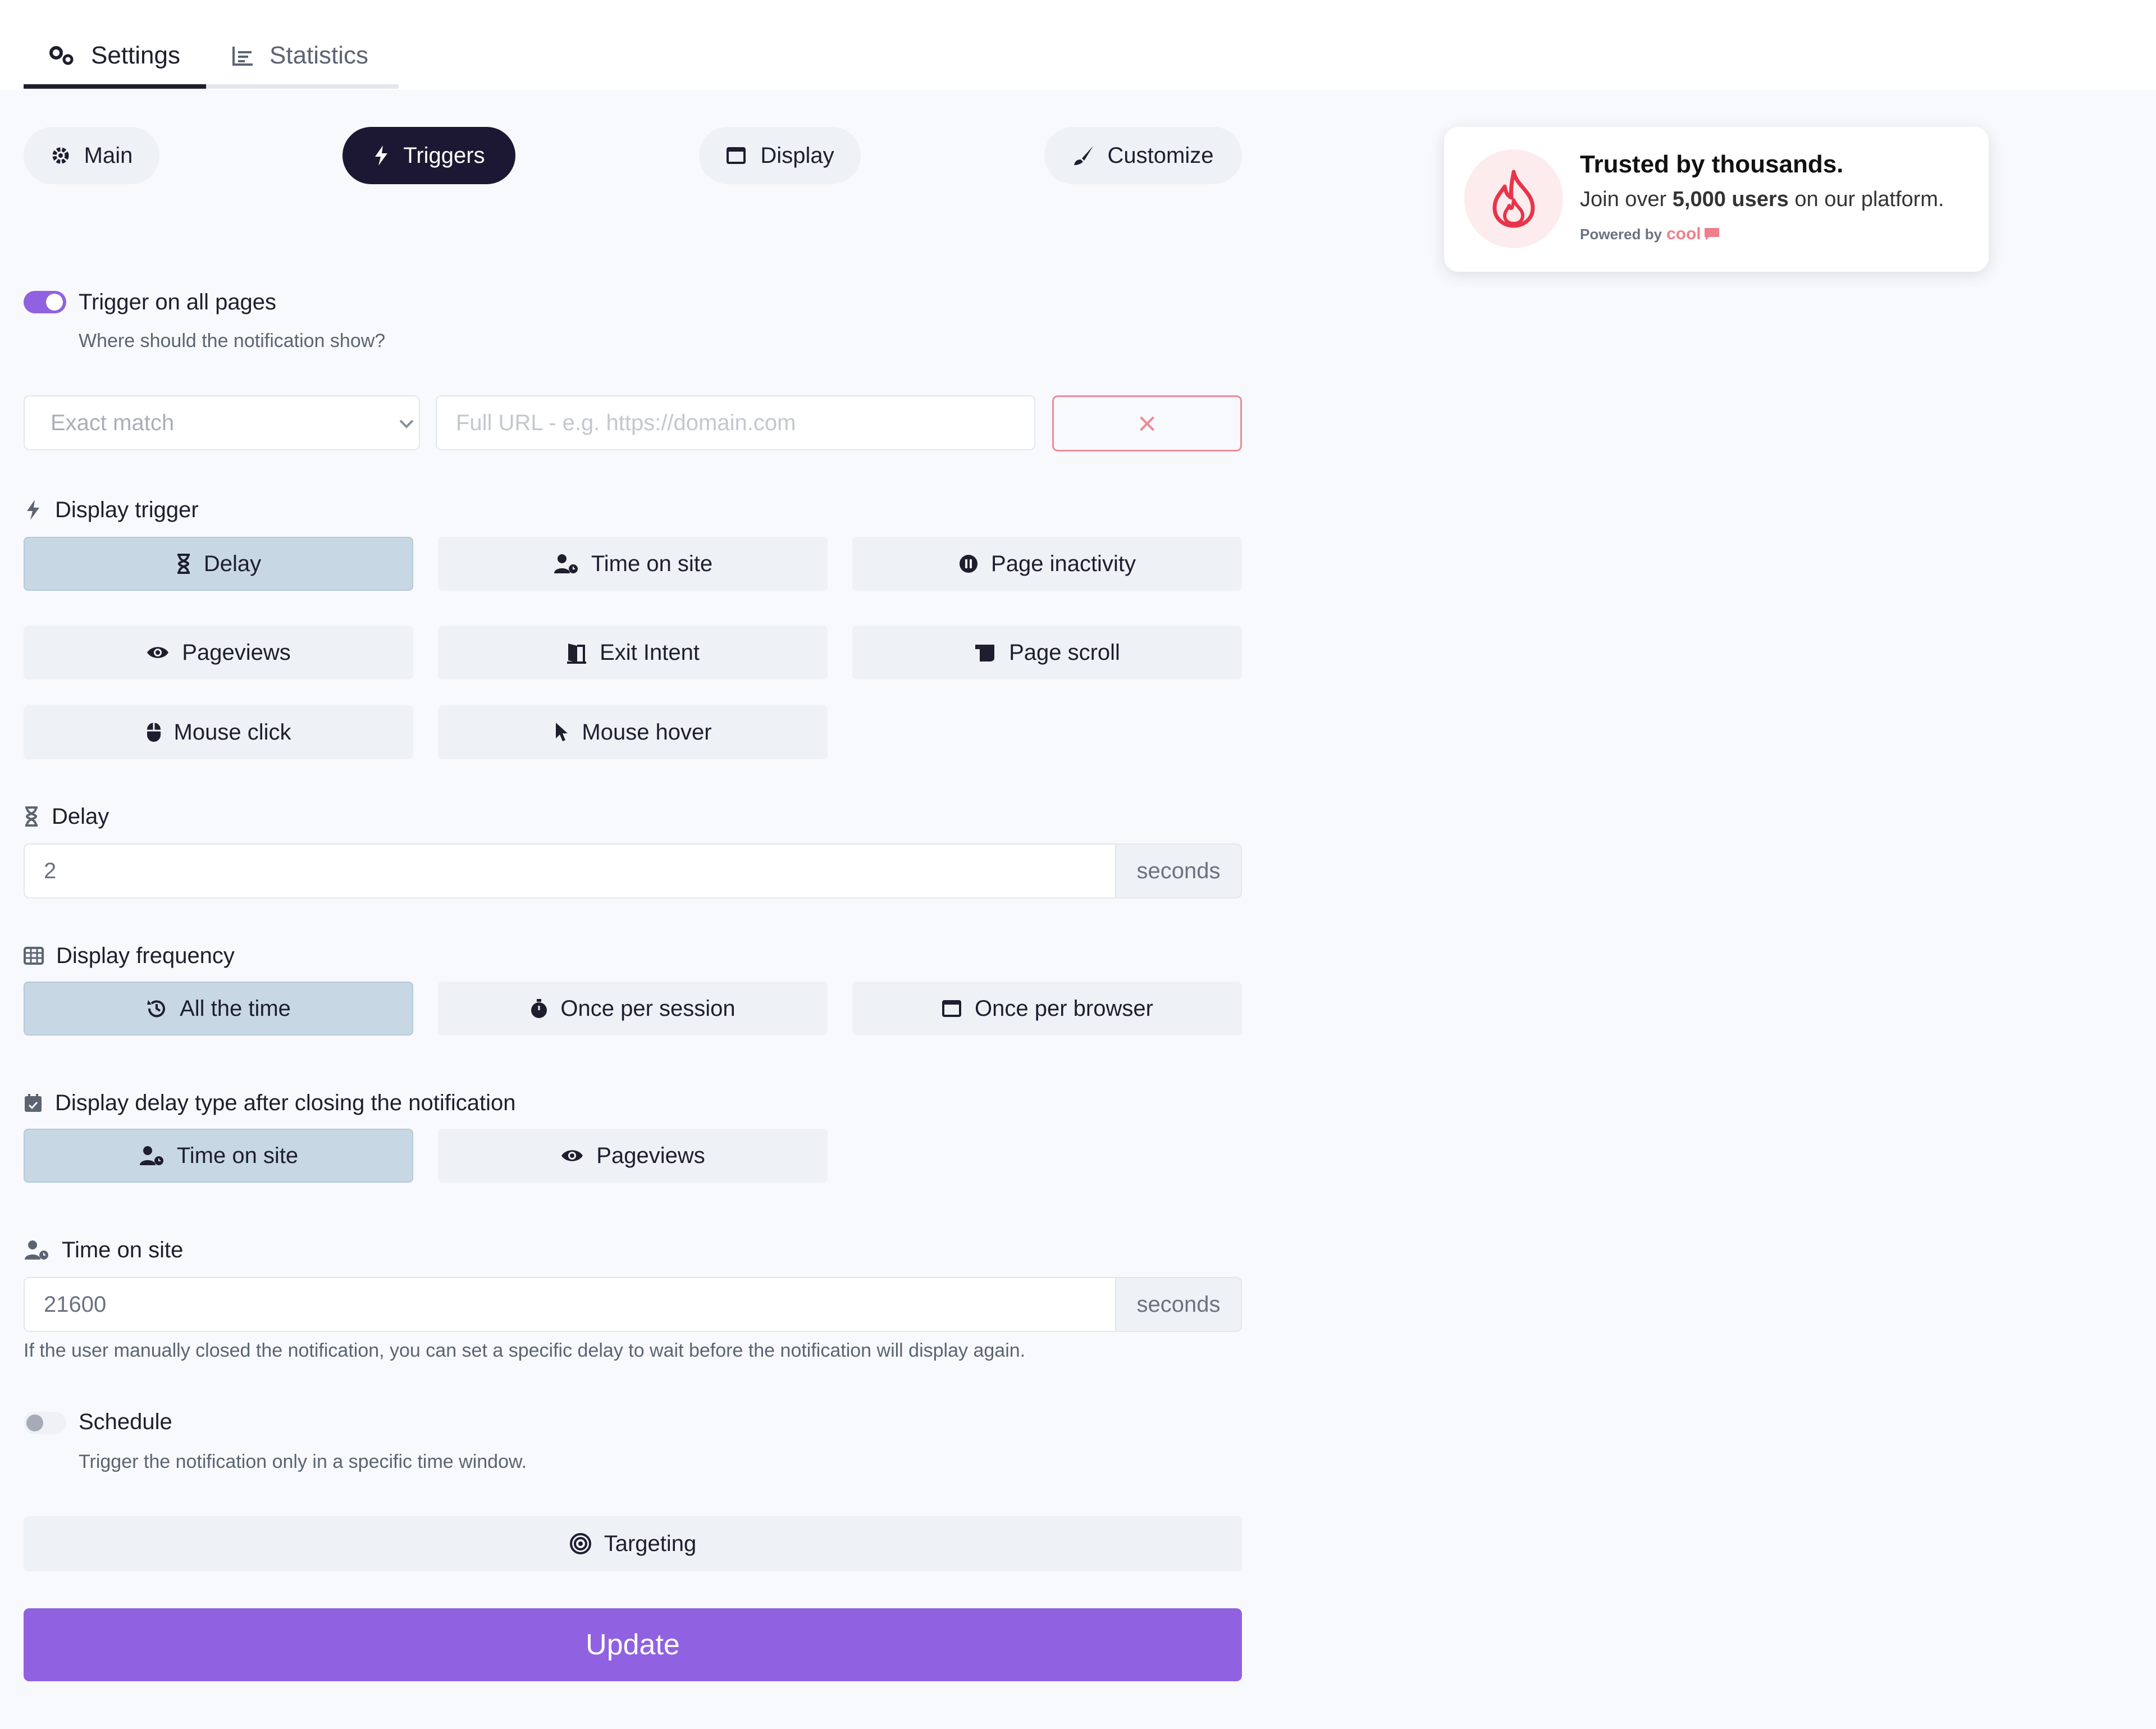 Image resolution: width=2156 pixels, height=1729 pixels. What do you see at coordinates (45, 1423) in the screenshot?
I see `schedule-toggle` at bounding box center [45, 1423].